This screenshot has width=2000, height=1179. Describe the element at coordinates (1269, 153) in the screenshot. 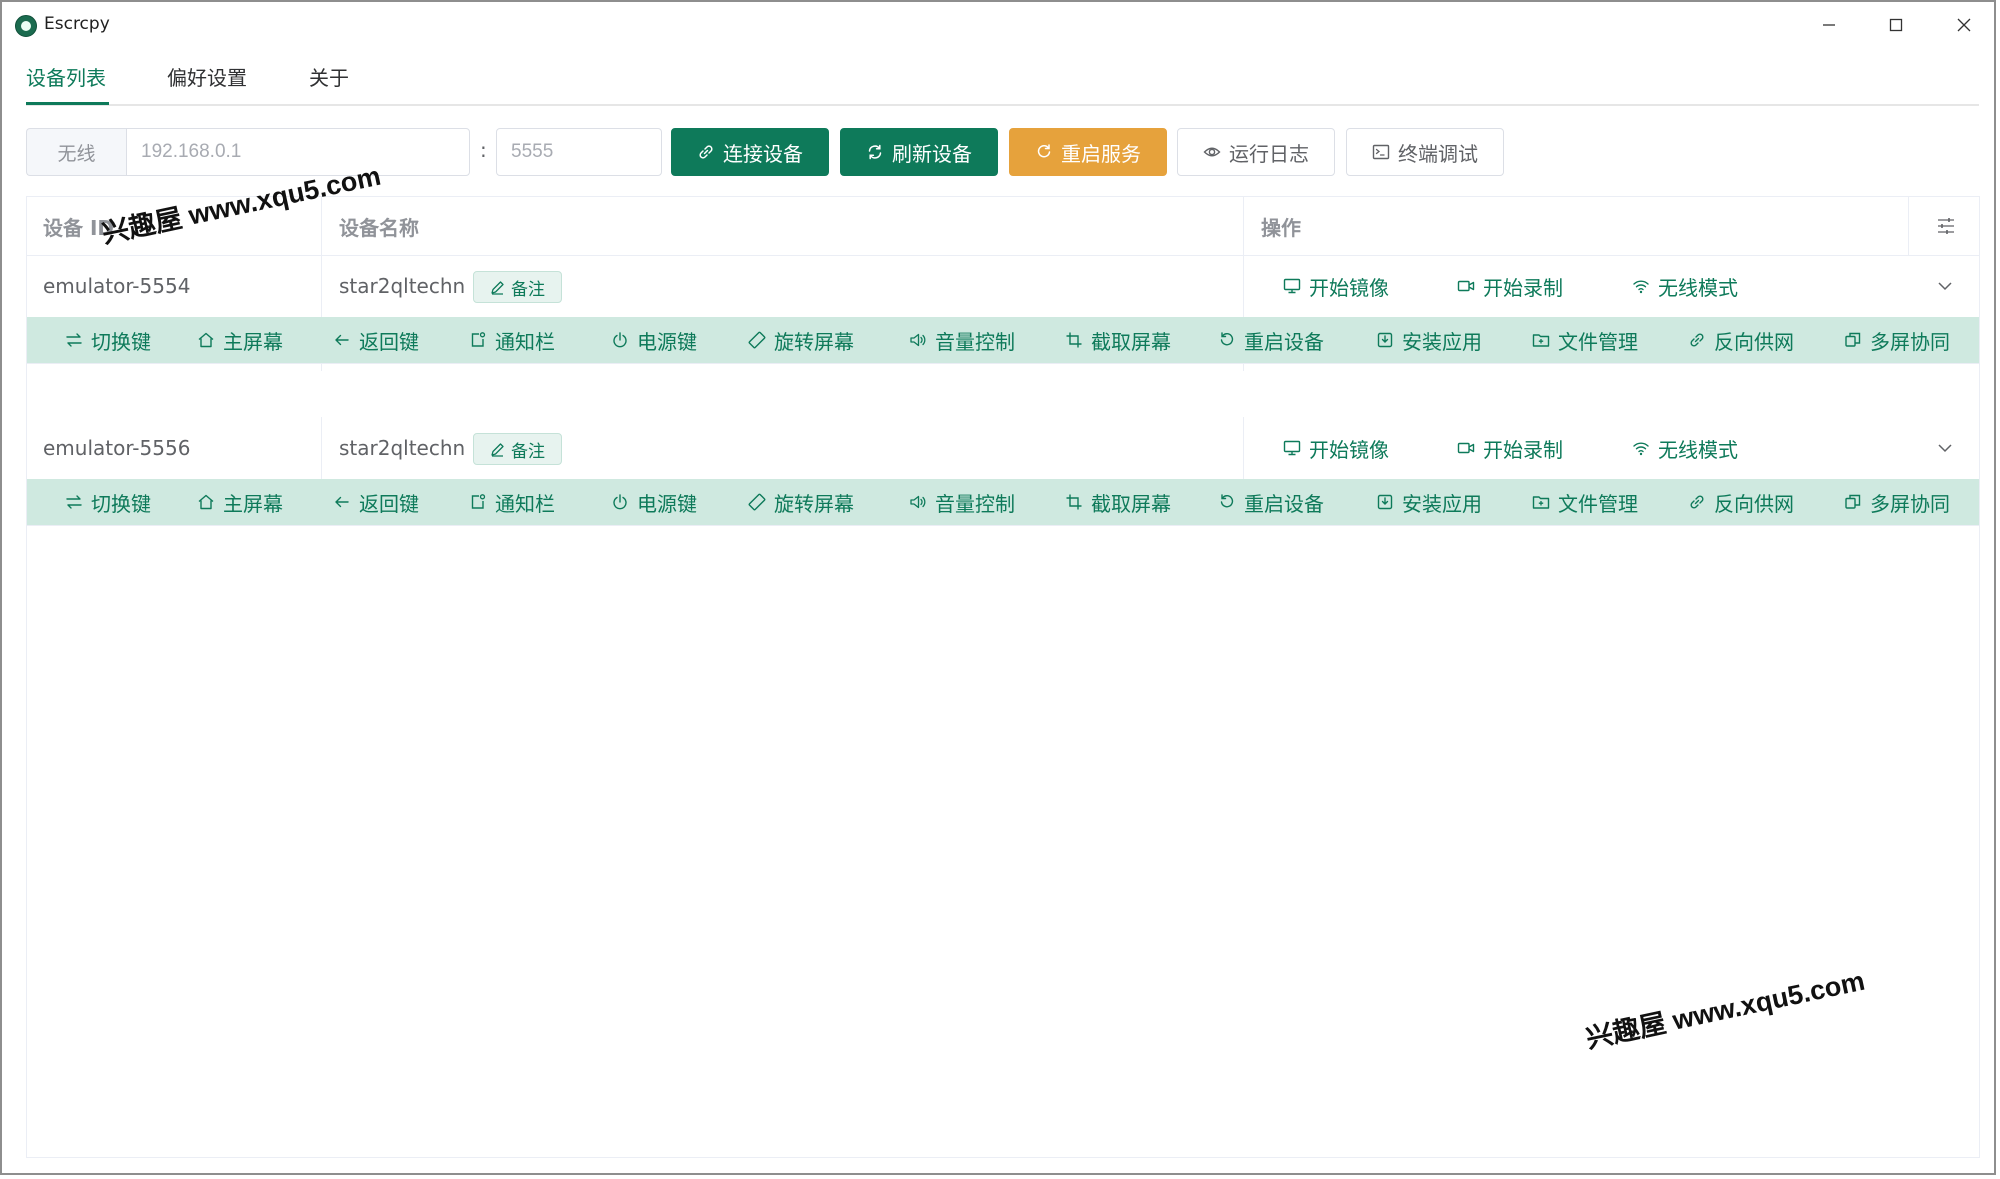

I see `run-log-label: 运行日志` at that location.